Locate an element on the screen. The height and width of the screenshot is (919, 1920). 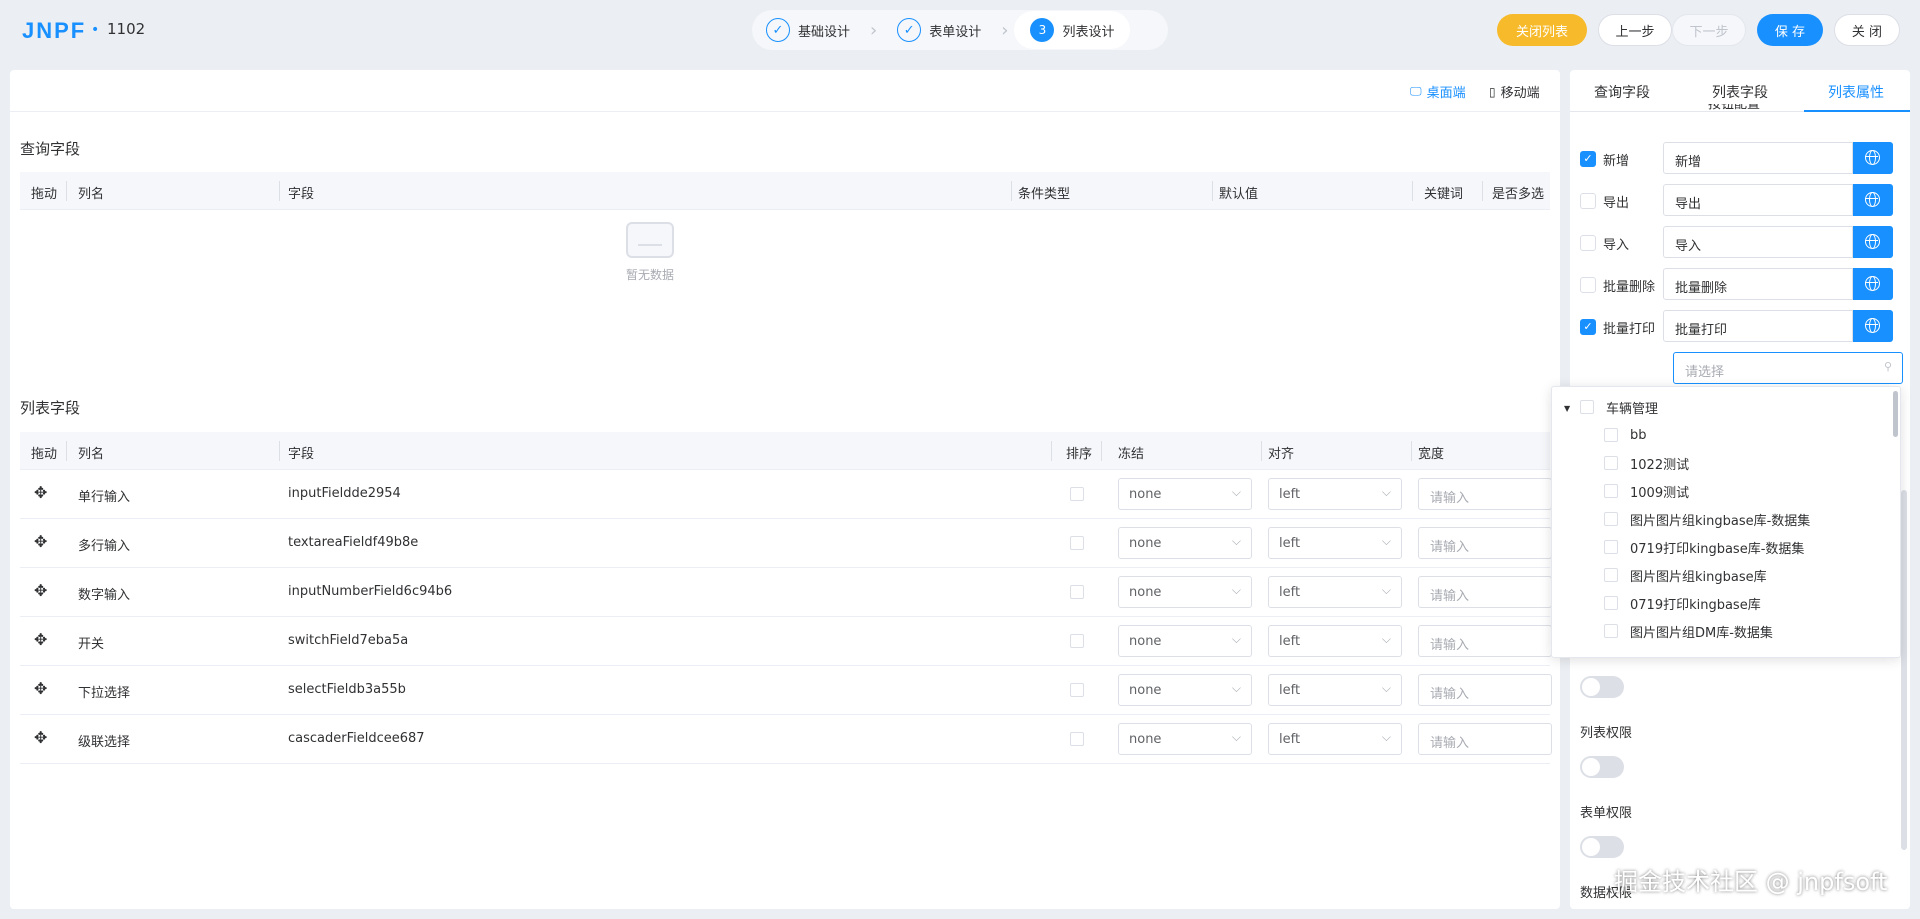
col-drag: 拖动 is located at coordinates (44, 454).